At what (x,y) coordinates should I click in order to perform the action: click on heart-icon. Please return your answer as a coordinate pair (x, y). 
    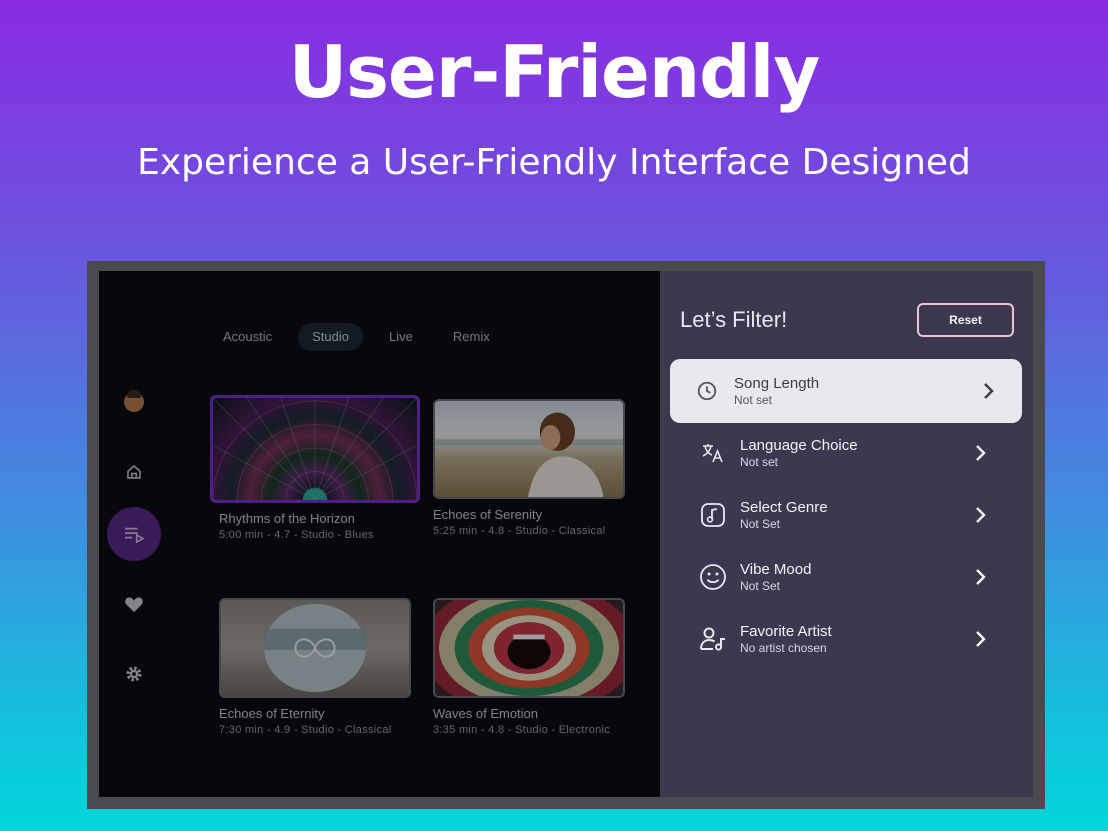
    Looking at the image, I should click on (134, 605).